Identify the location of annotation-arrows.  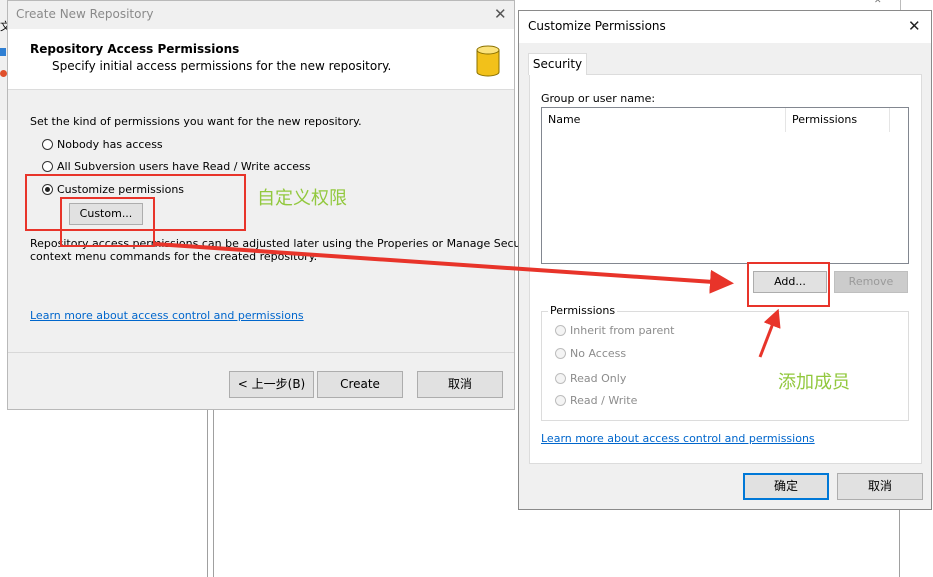
(467, 300).